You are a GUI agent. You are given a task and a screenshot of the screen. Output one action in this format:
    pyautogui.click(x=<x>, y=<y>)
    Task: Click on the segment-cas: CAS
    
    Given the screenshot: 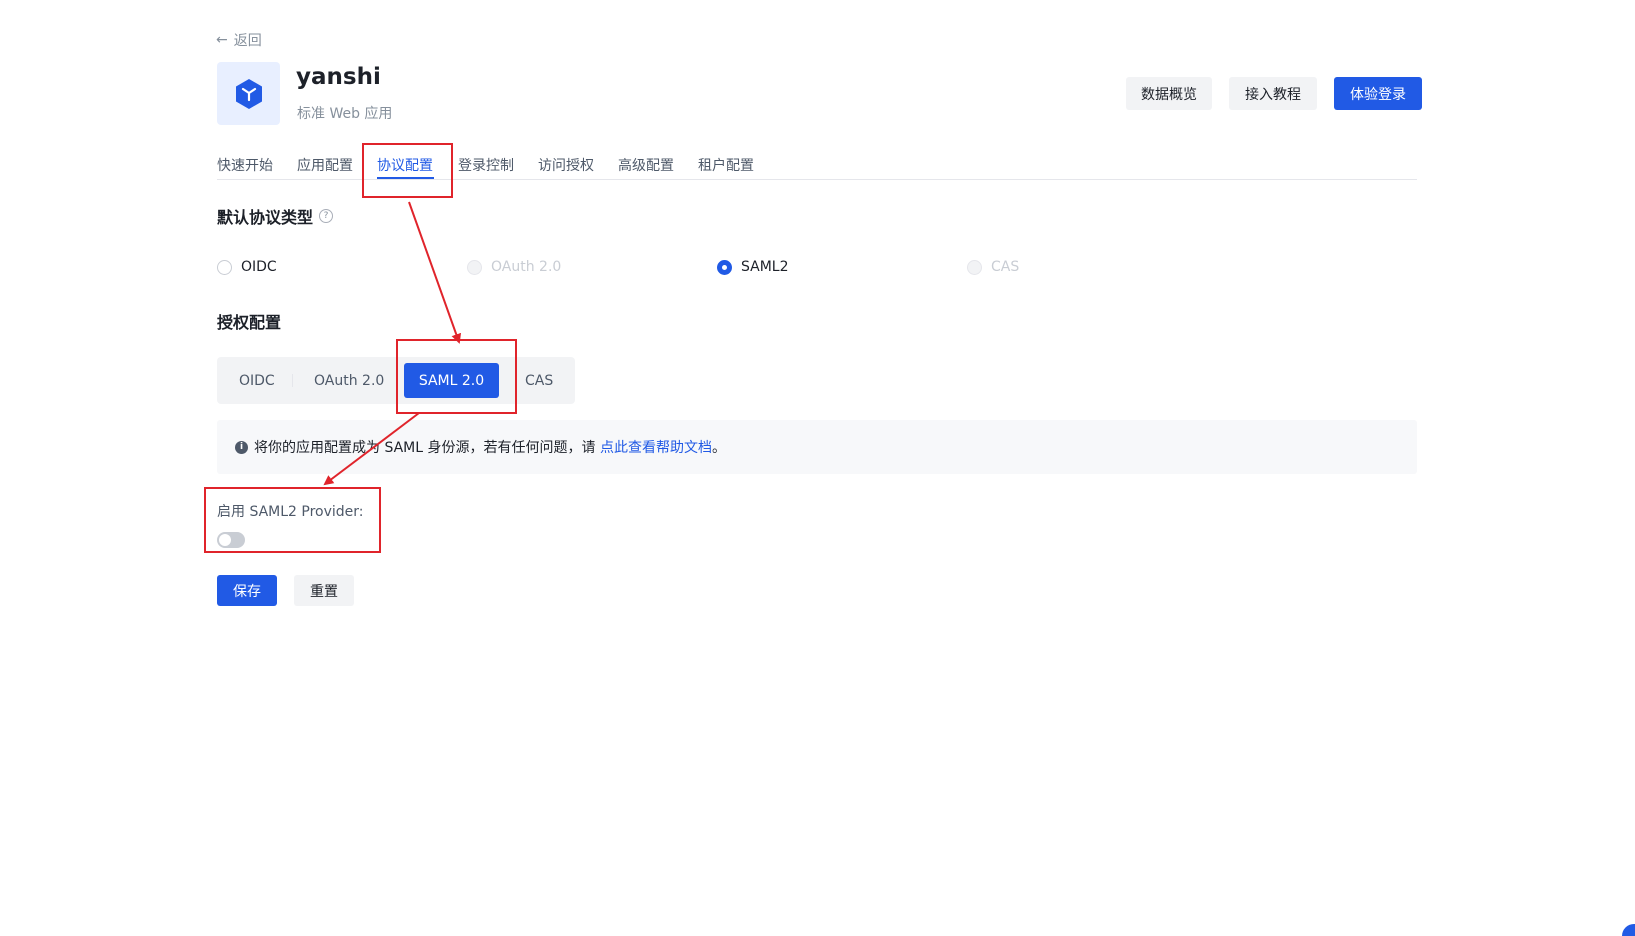 What is the action you would take?
    pyautogui.click(x=539, y=380)
    